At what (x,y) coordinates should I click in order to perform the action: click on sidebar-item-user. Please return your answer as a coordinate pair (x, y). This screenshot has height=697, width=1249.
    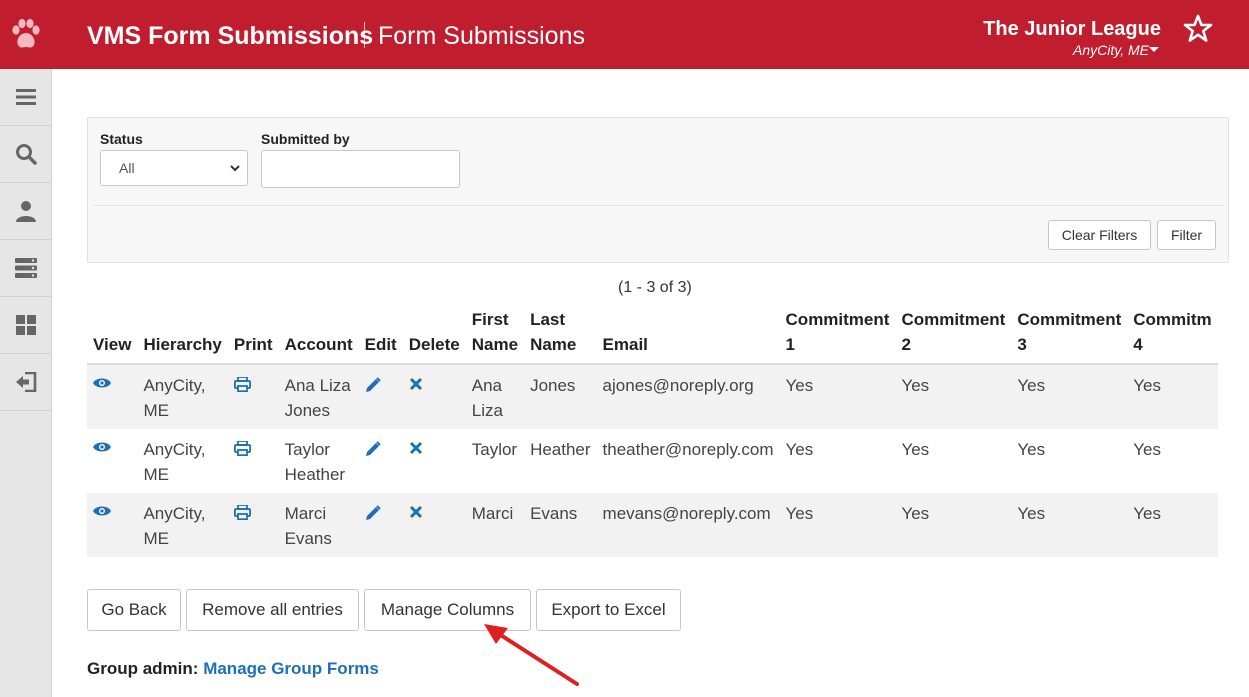
    Looking at the image, I should click on (26, 211).